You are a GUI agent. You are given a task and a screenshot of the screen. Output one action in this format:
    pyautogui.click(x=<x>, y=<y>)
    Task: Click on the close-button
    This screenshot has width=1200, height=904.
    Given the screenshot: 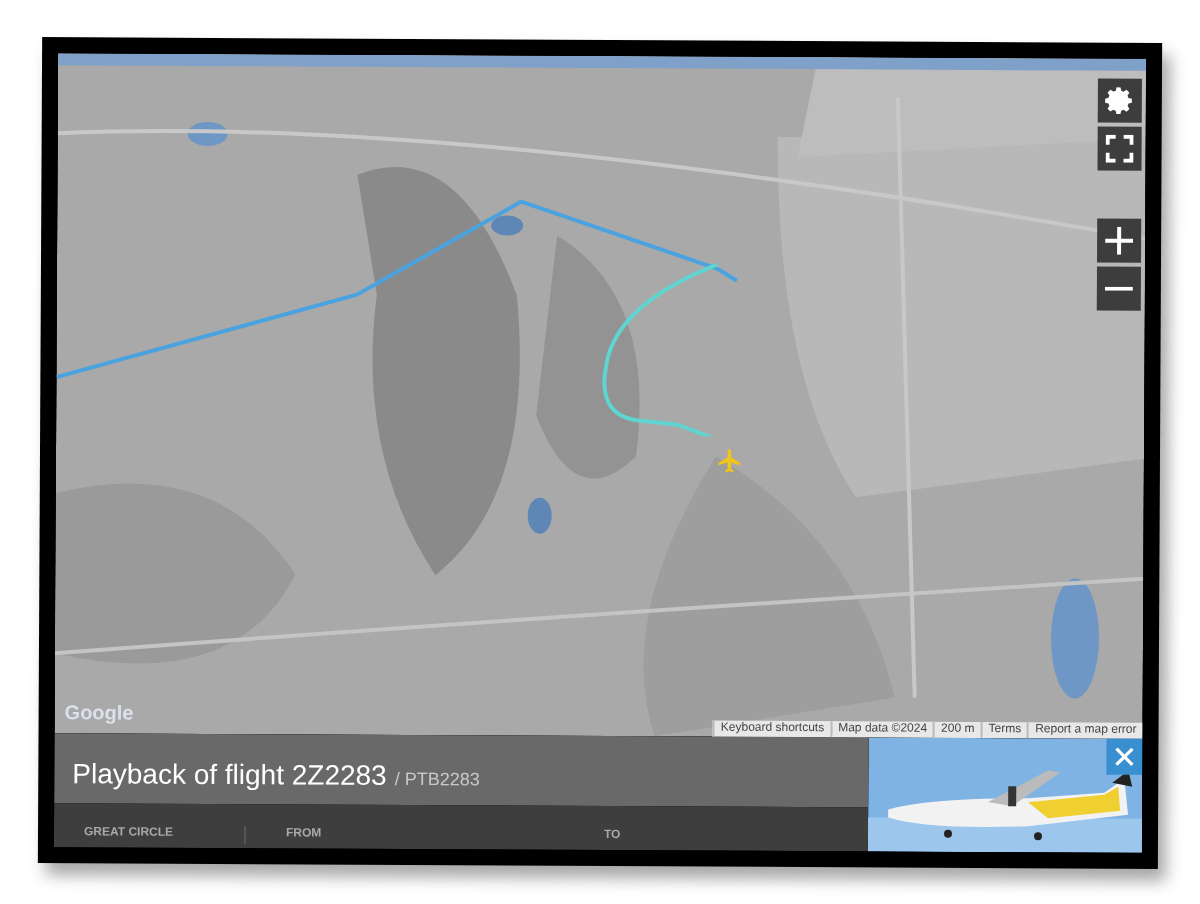 What is the action you would take?
    pyautogui.click(x=1124, y=756)
    